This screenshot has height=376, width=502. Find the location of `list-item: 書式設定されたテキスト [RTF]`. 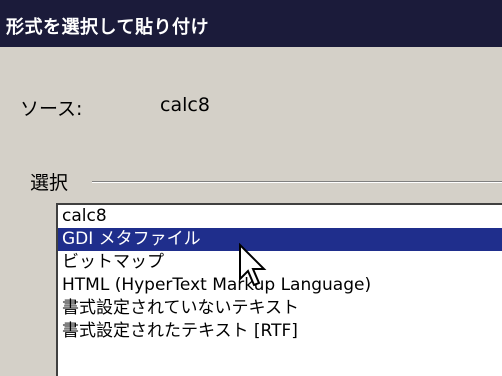

list-item: 書式設定されたテキスト [RTF] is located at coordinates (280, 331).